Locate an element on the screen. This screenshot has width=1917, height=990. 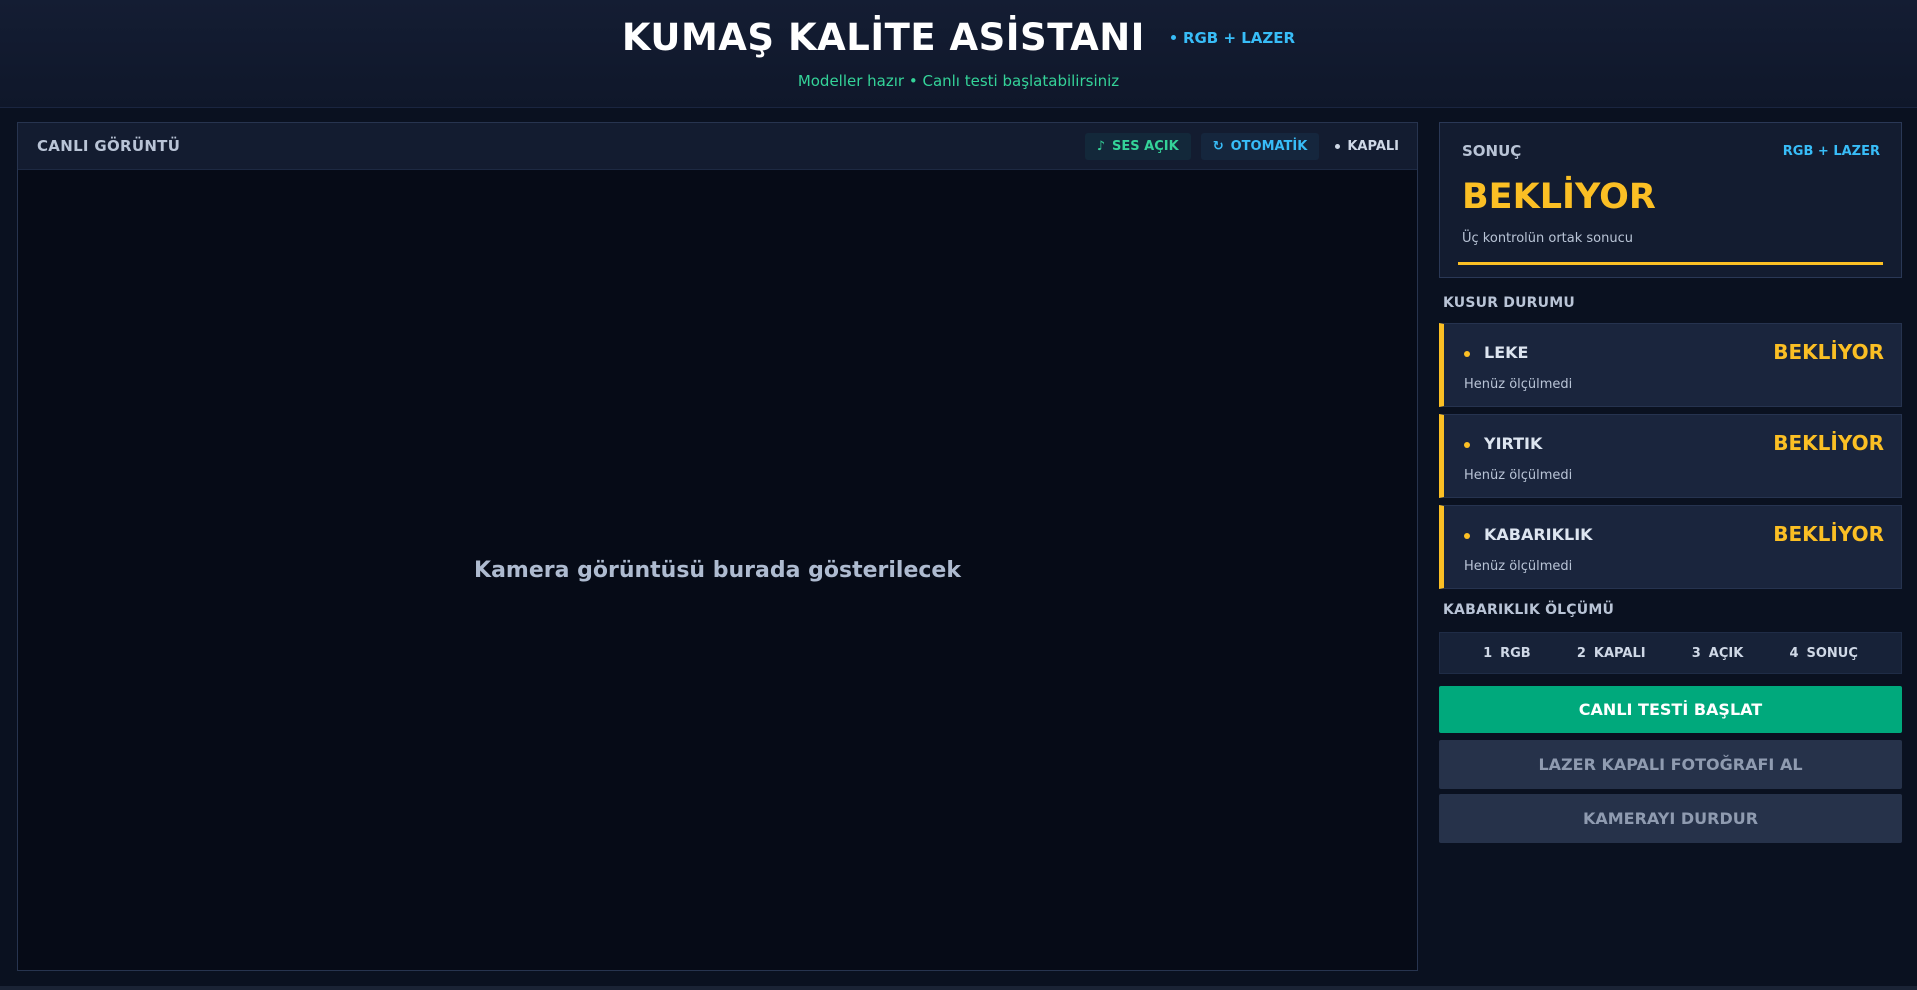
auto-mode-toggle: ↻ OTOMATİK is located at coordinates (1260, 146).